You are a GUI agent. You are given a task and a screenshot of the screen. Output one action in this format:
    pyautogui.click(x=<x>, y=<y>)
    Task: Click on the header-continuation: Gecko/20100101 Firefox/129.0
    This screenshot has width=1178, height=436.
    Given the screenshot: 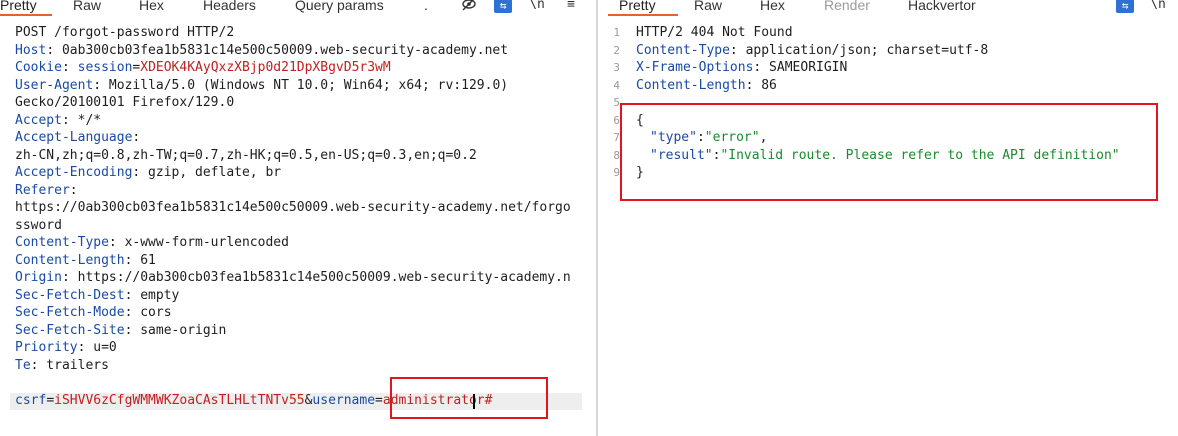 What is the action you would take?
    pyautogui.click(x=125, y=102)
    